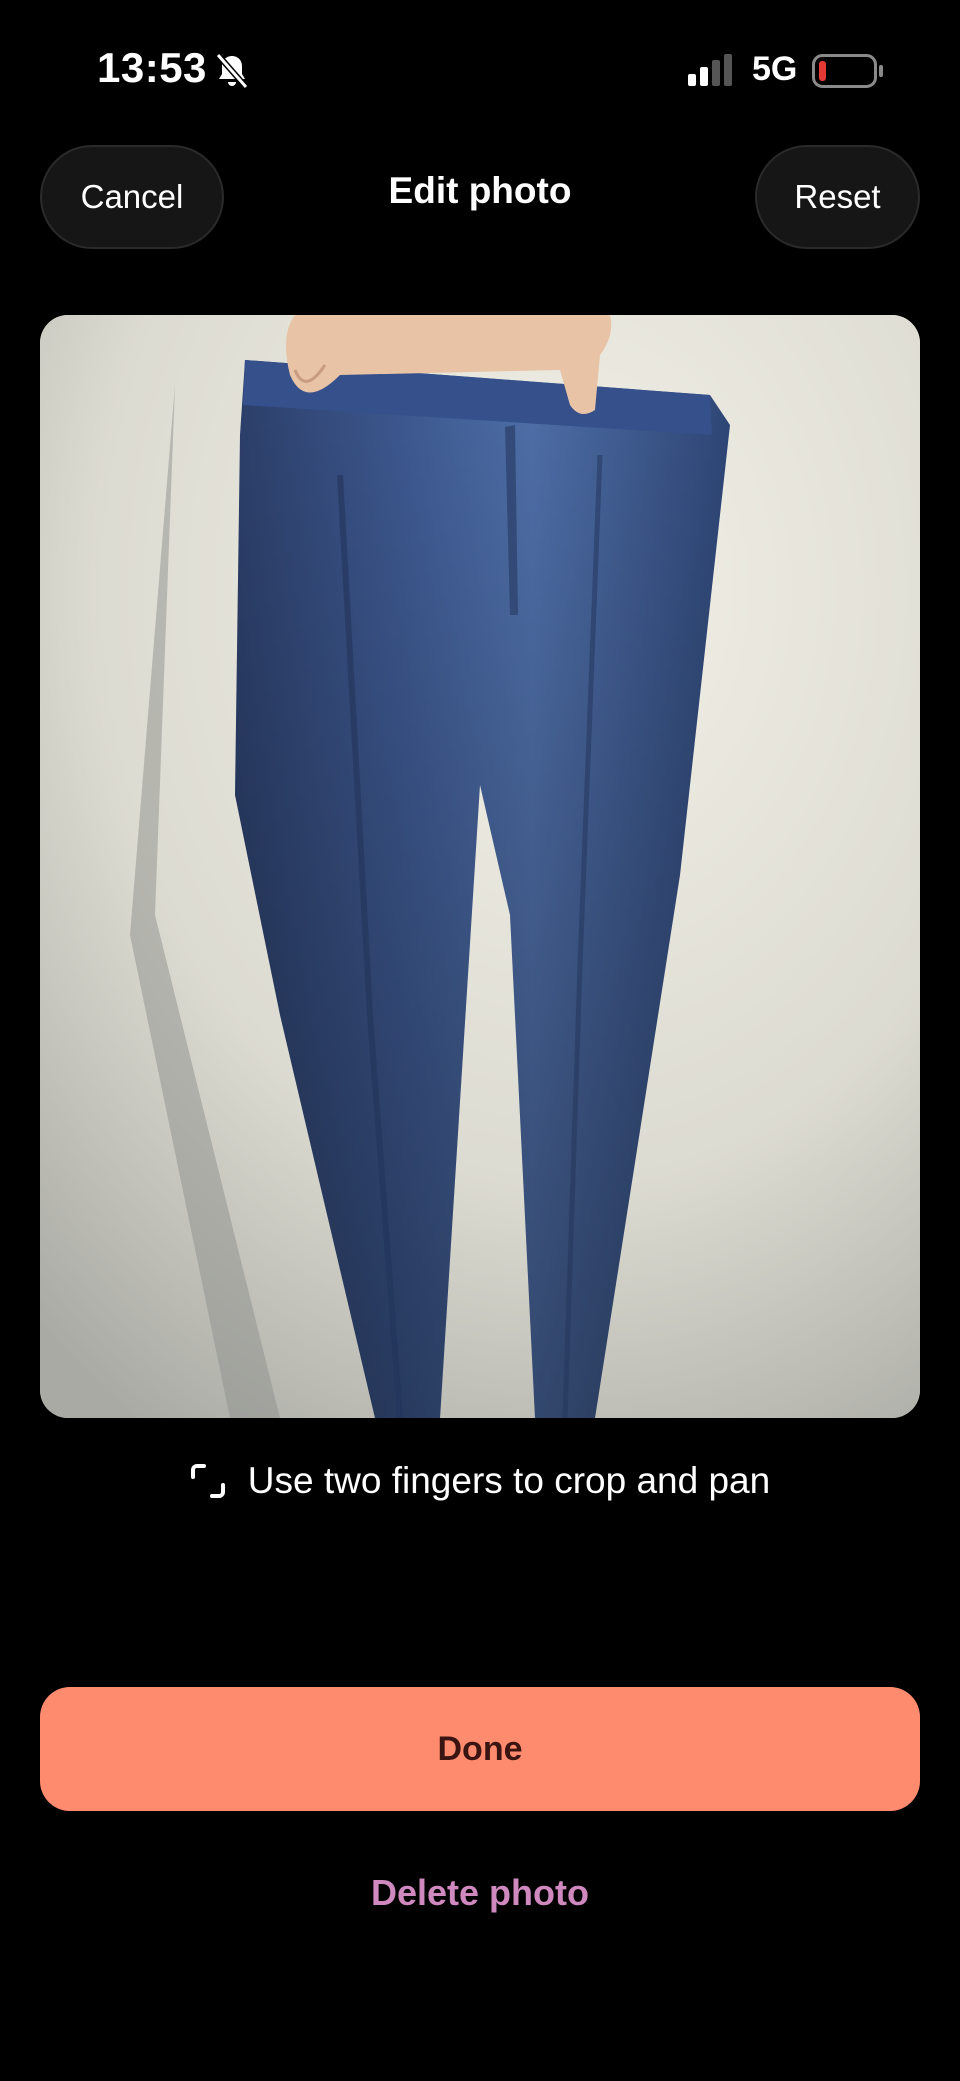  I want to click on signal-icon, so click(710, 70).